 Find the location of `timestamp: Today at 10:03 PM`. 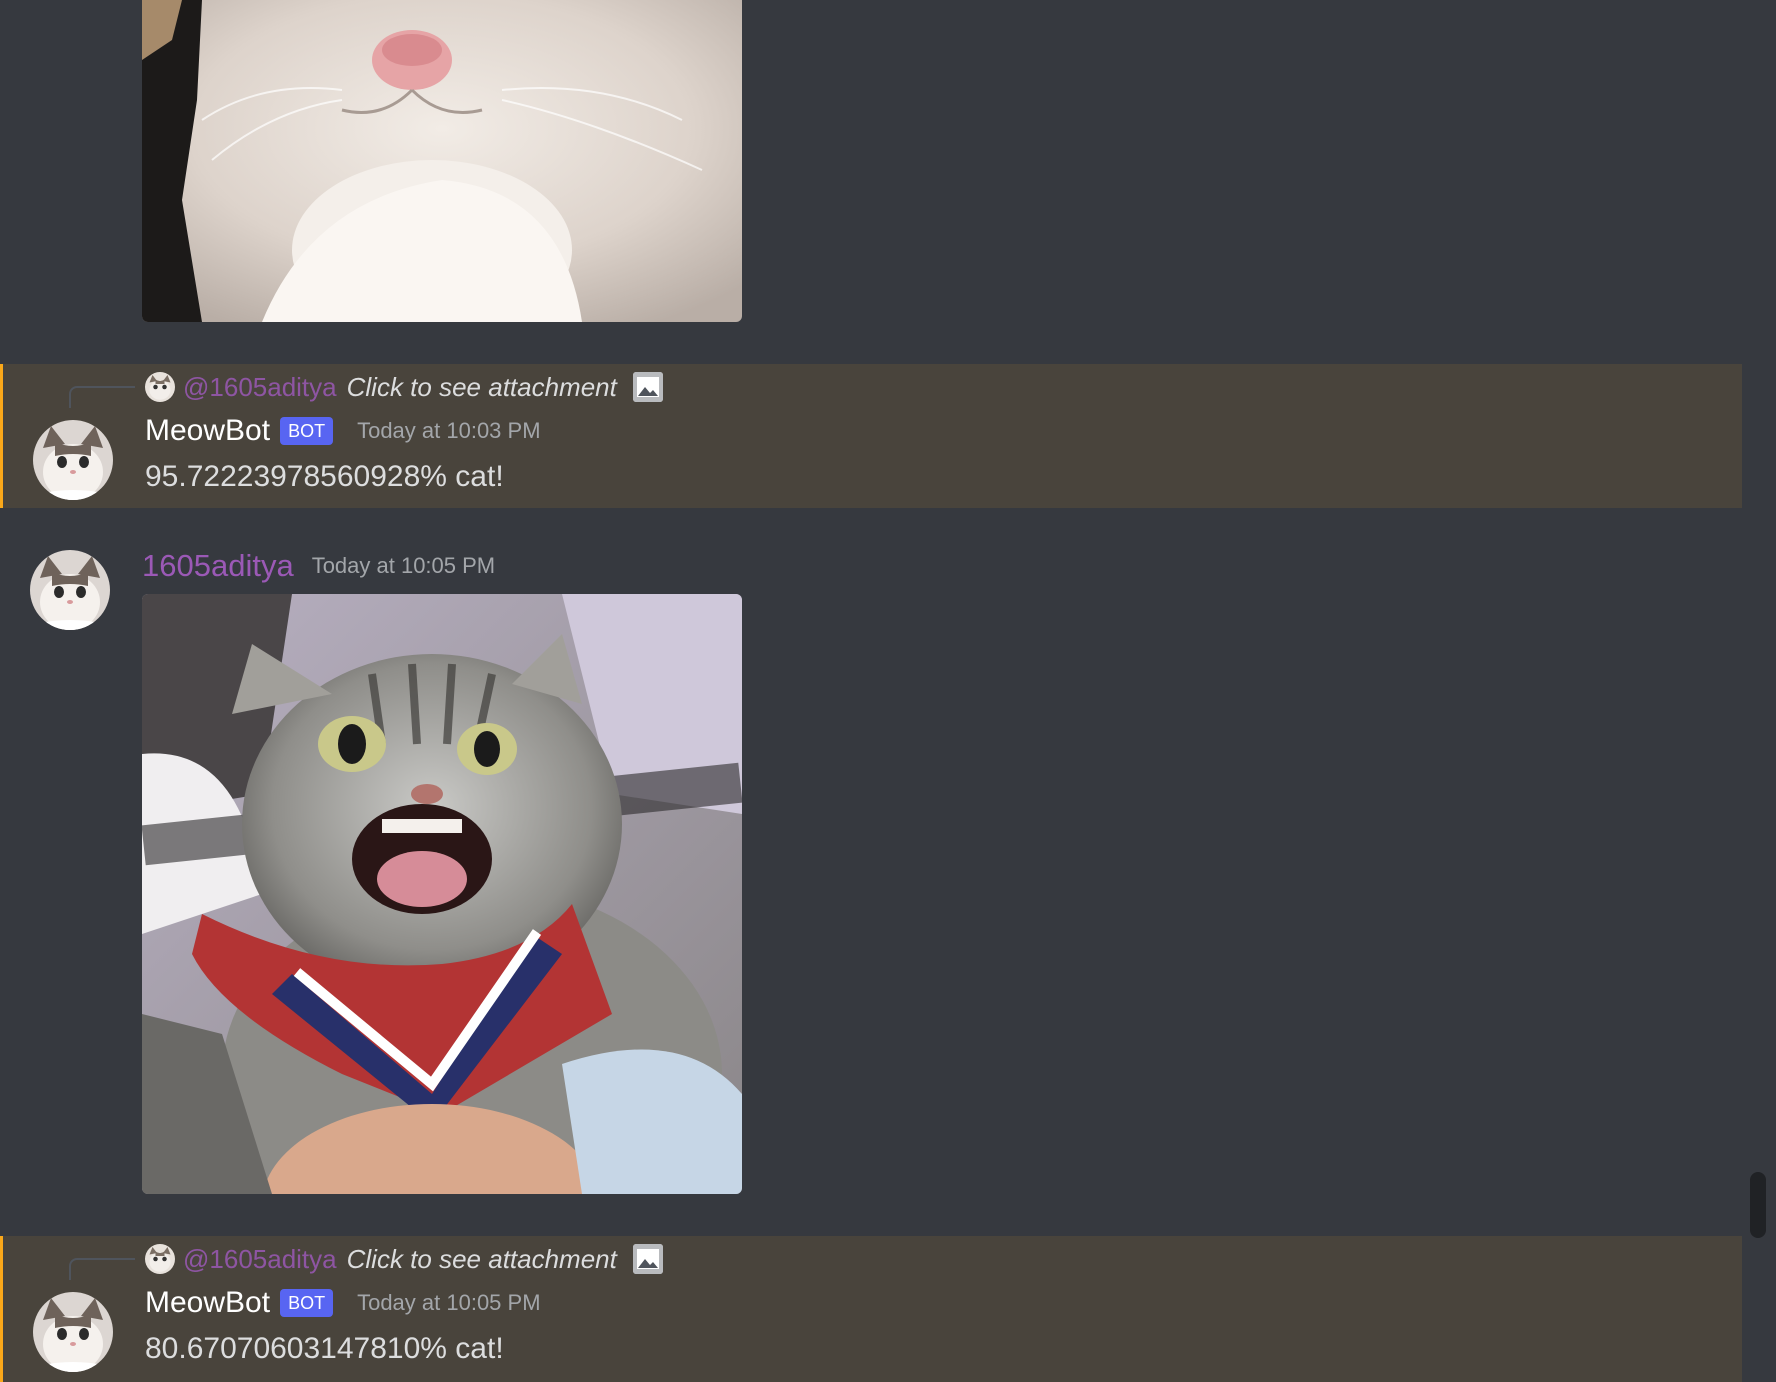

timestamp: Today at 10:03 PM is located at coordinates (448, 431).